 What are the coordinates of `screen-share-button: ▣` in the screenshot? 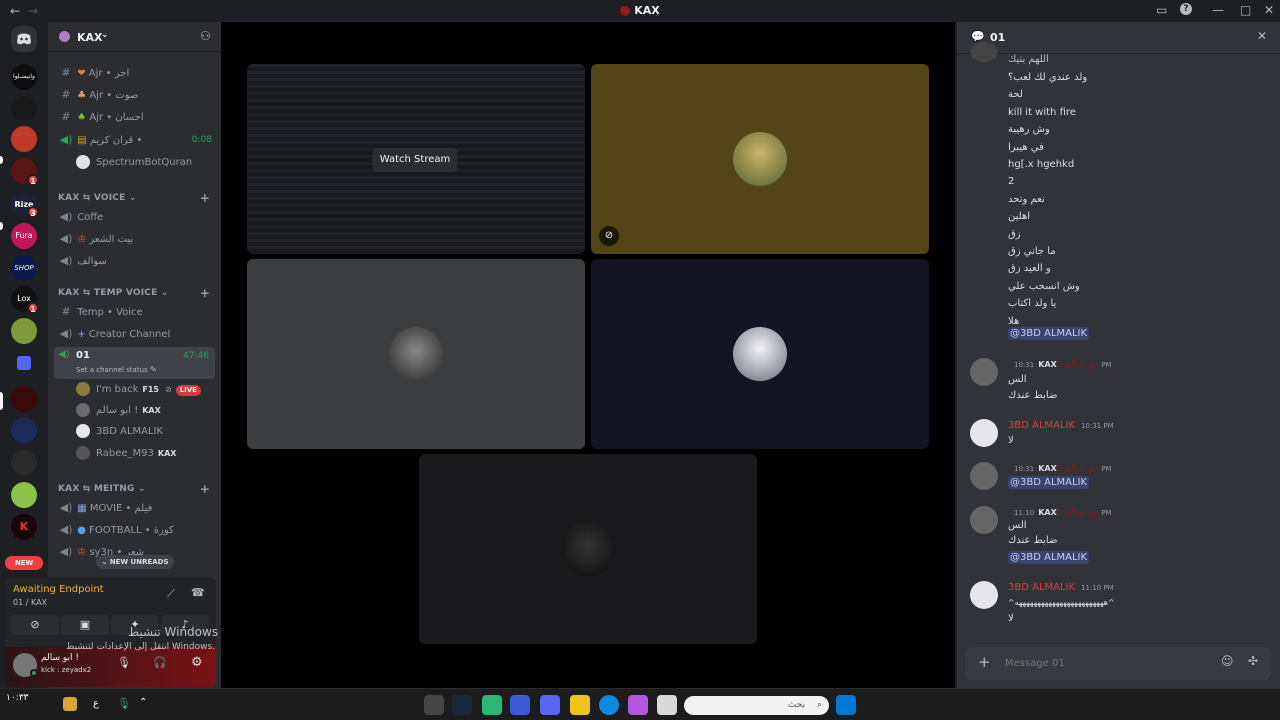 It's located at (85, 625).